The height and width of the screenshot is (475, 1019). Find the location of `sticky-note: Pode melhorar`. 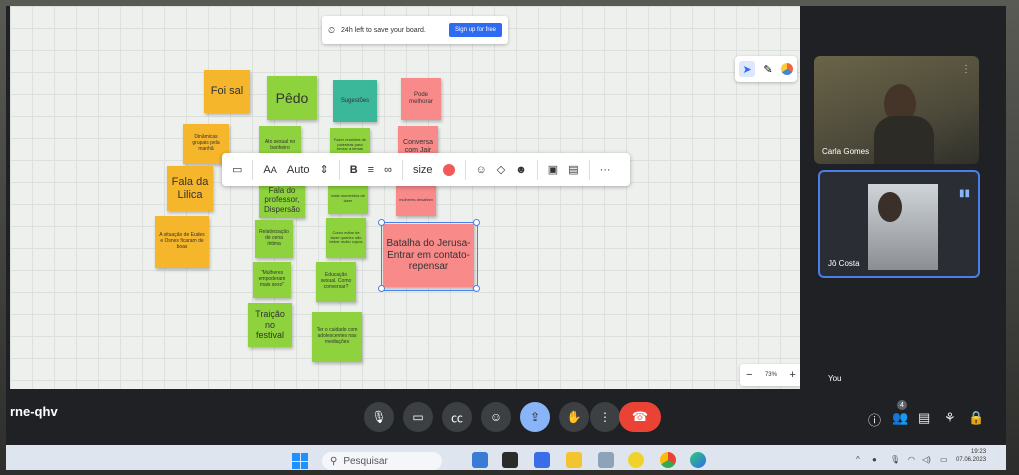

sticky-note: Pode melhorar is located at coordinates (421, 99).